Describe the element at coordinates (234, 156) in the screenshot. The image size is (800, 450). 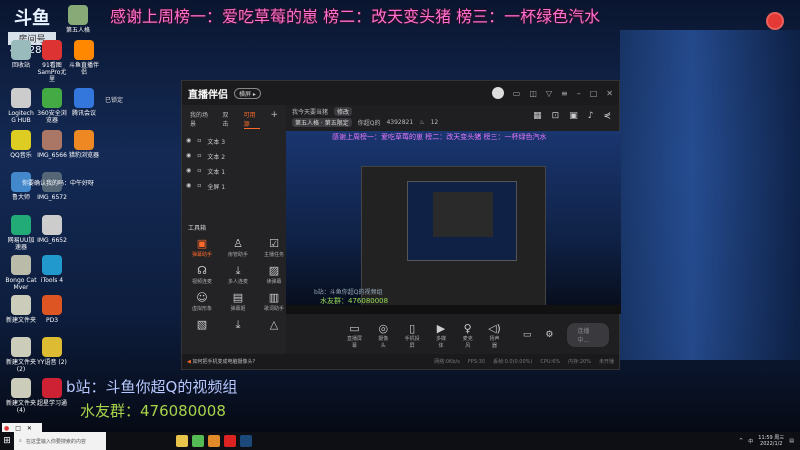
I see `source-item: ◉ ▫ 文本 2` at that location.